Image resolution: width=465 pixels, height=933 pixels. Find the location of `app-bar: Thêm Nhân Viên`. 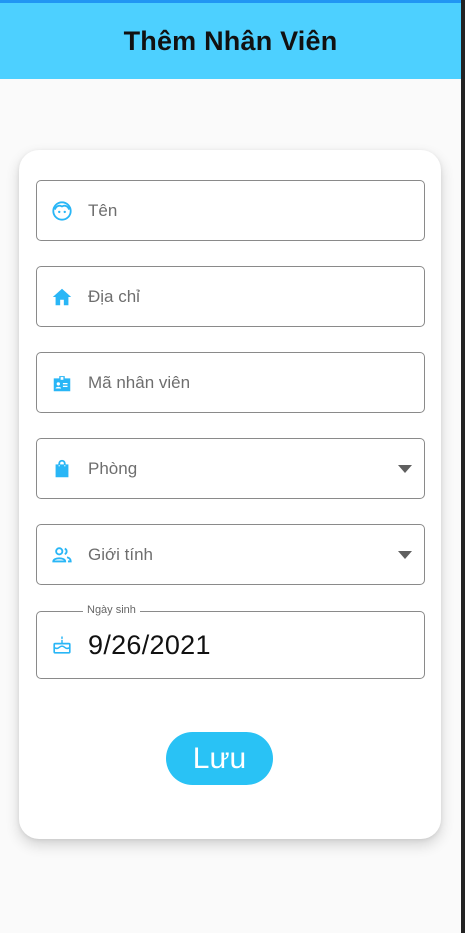

app-bar: Thêm Nhân Viên is located at coordinates (230, 41).